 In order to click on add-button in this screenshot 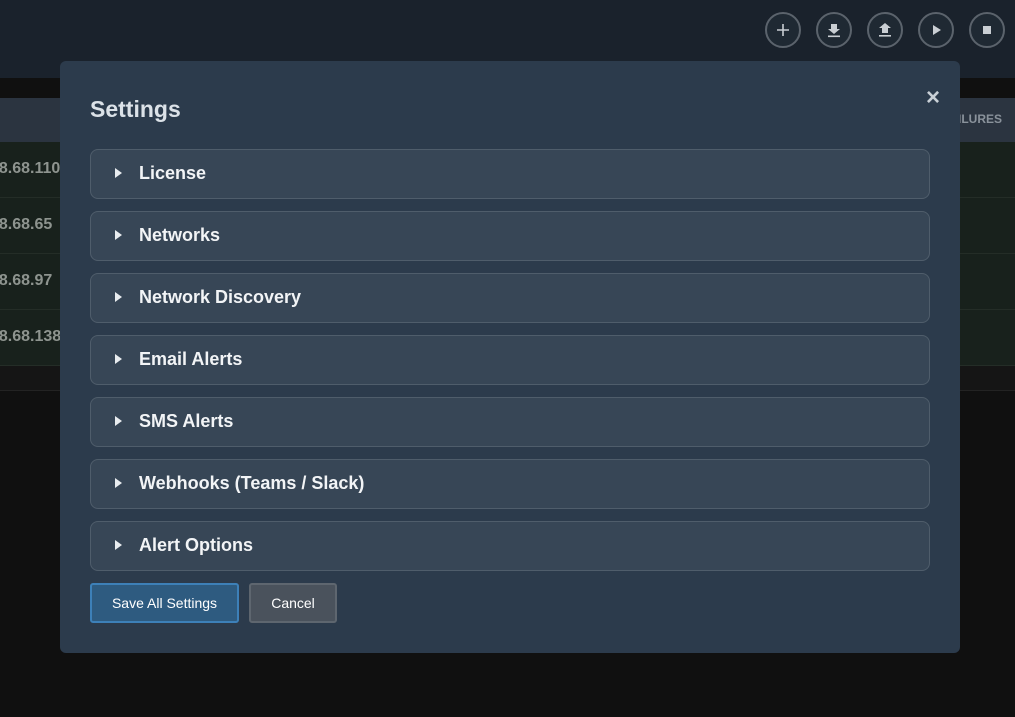, I will do `click(783, 30)`.